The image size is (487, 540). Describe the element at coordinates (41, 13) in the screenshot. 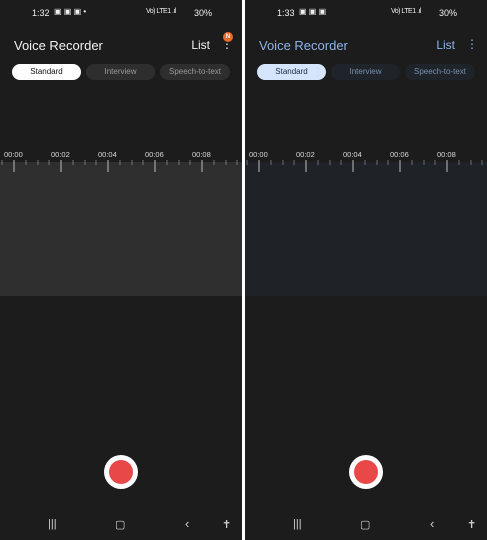

I see `status-time: 1:32` at that location.